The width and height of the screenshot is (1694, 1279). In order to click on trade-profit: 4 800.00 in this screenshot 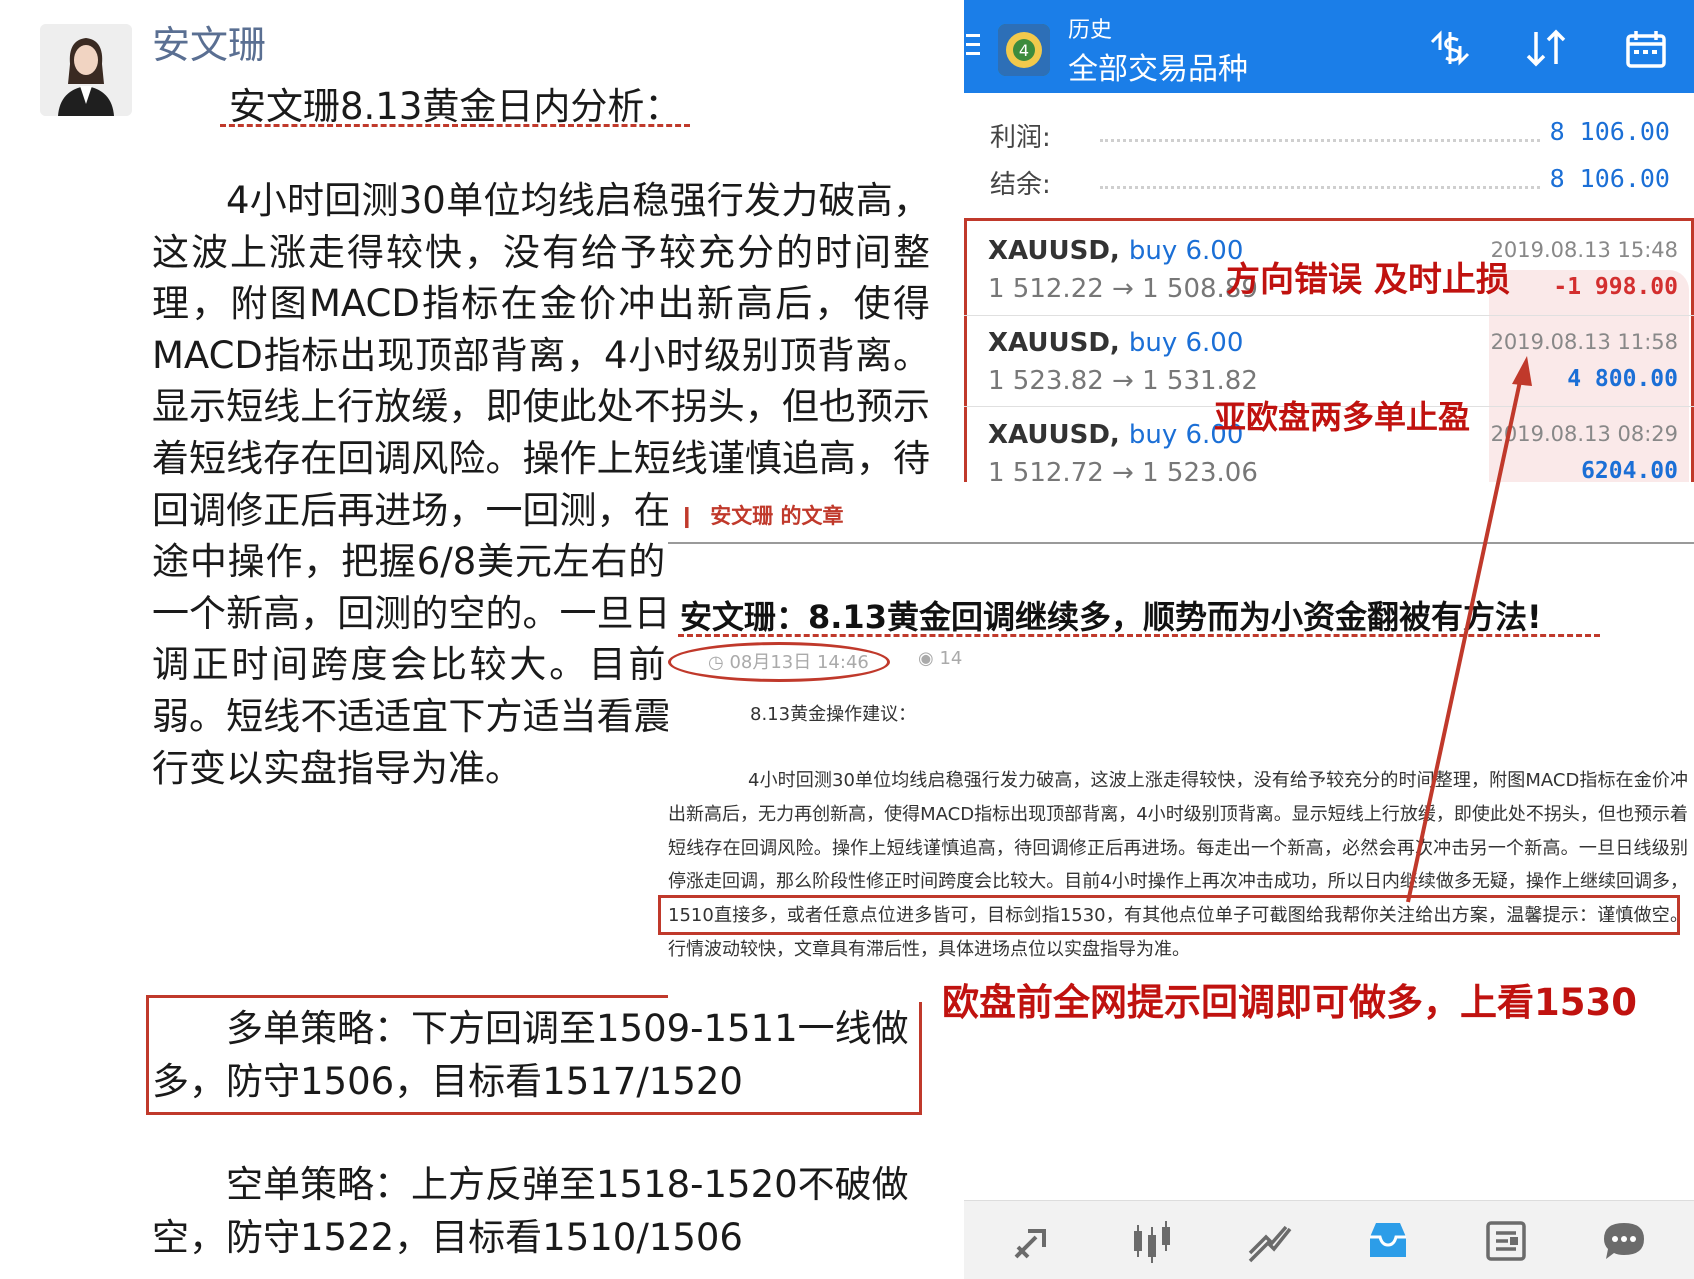, I will do `click(1622, 379)`.